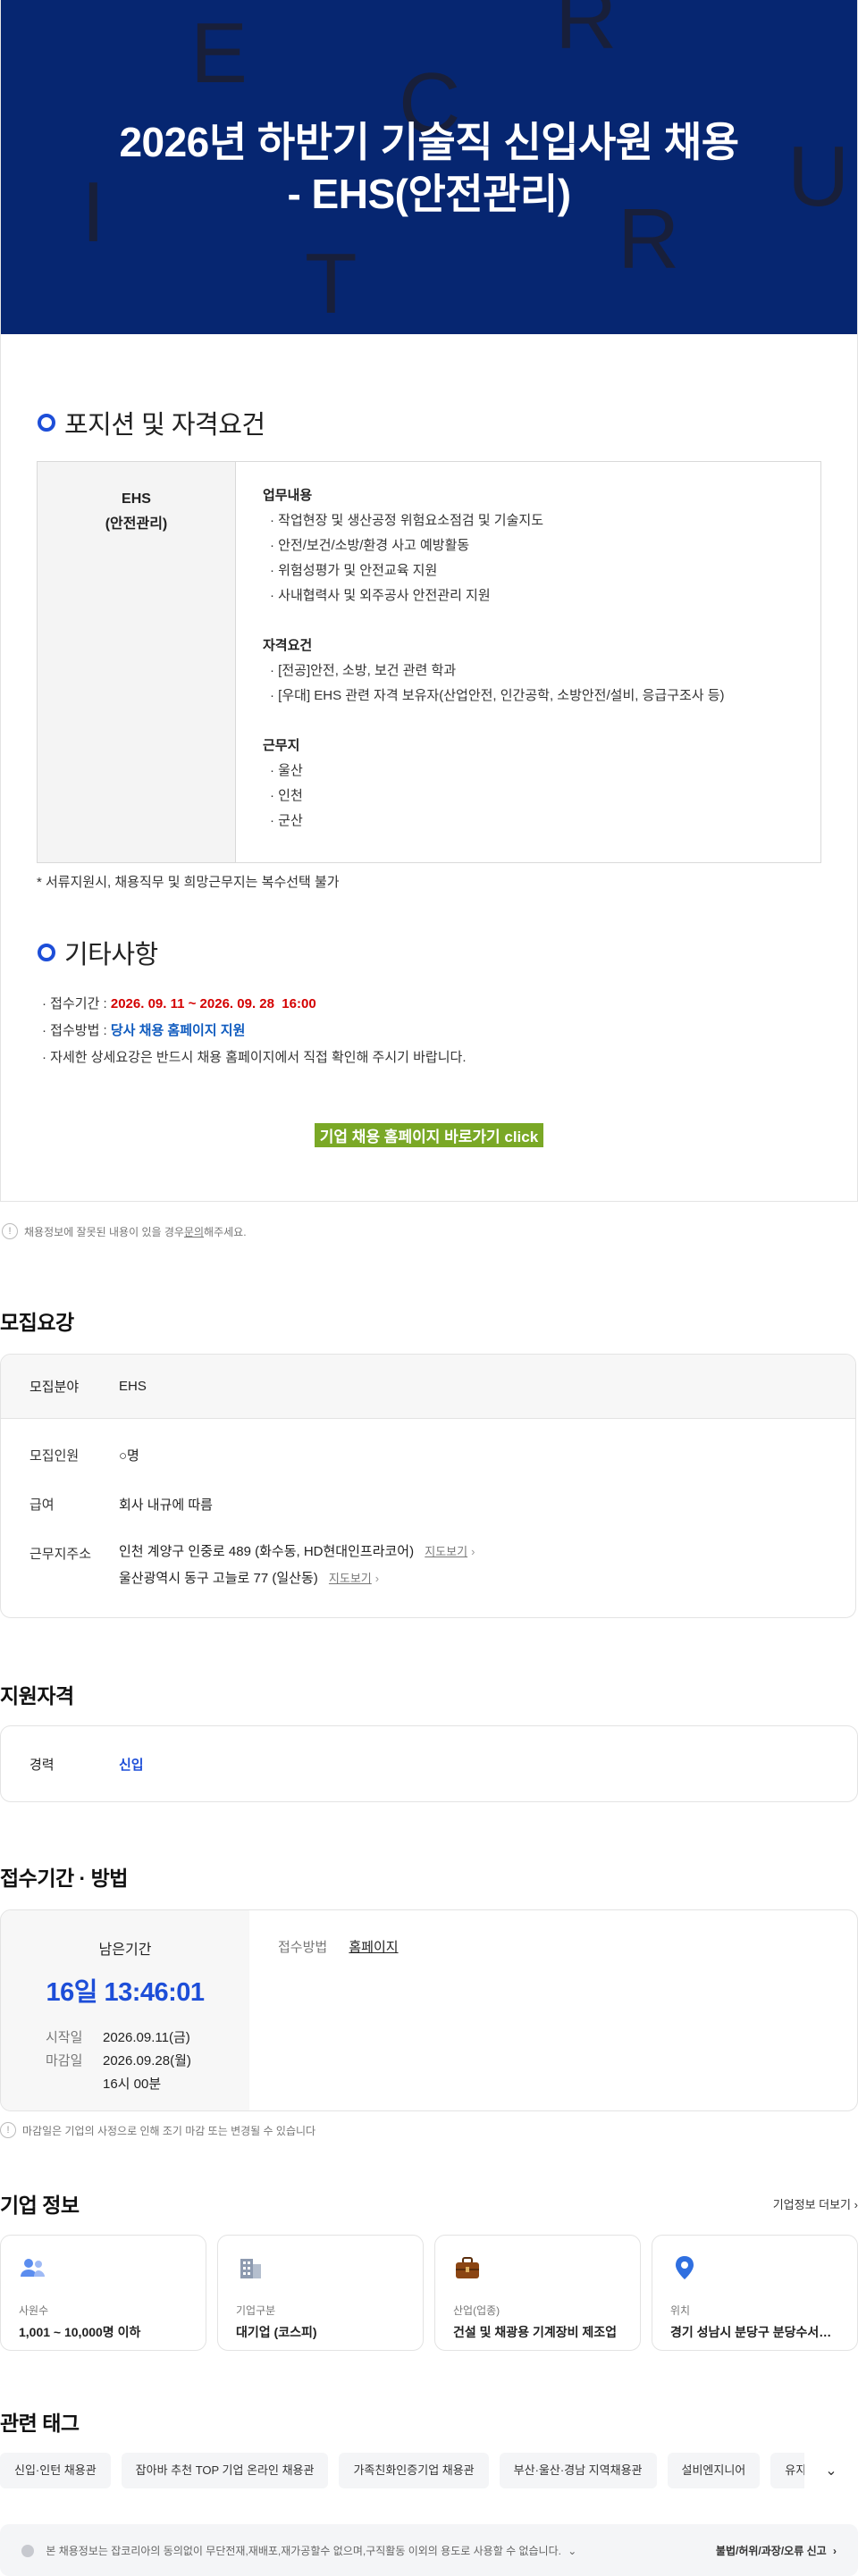  I want to click on remain-countdown: 16일 13:46:01, so click(126, 1993).